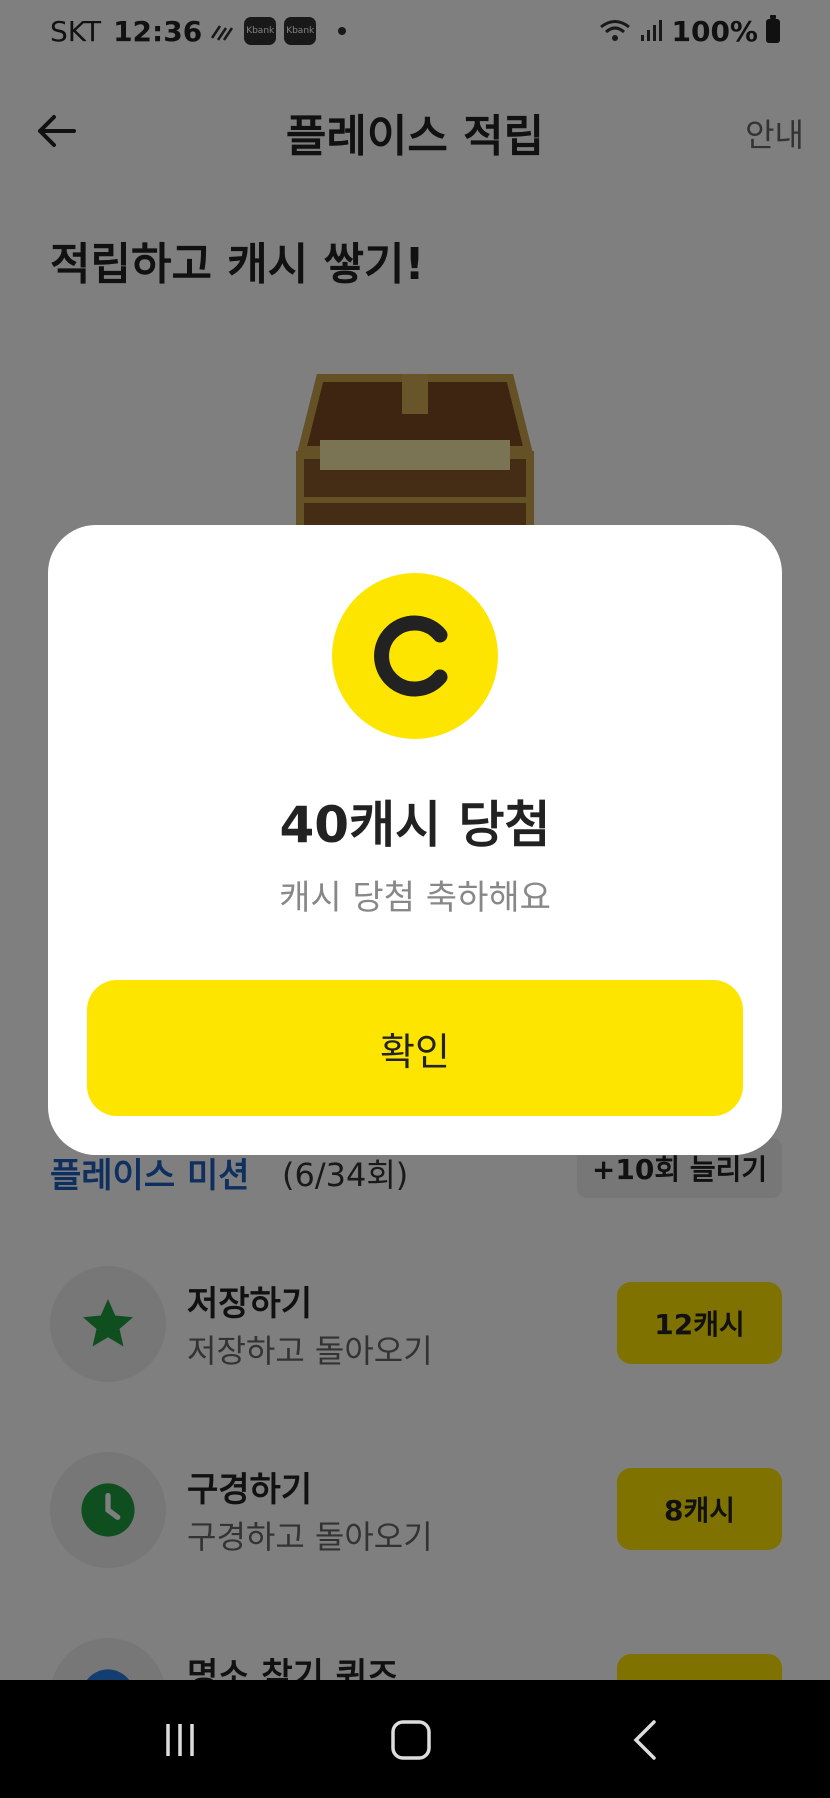 This screenshot has width=830, height=1798. What do you see at coordinates (180, 1740) in the screenshot?
I see `recent-apps-icon` at bounding box center [180, 1740].